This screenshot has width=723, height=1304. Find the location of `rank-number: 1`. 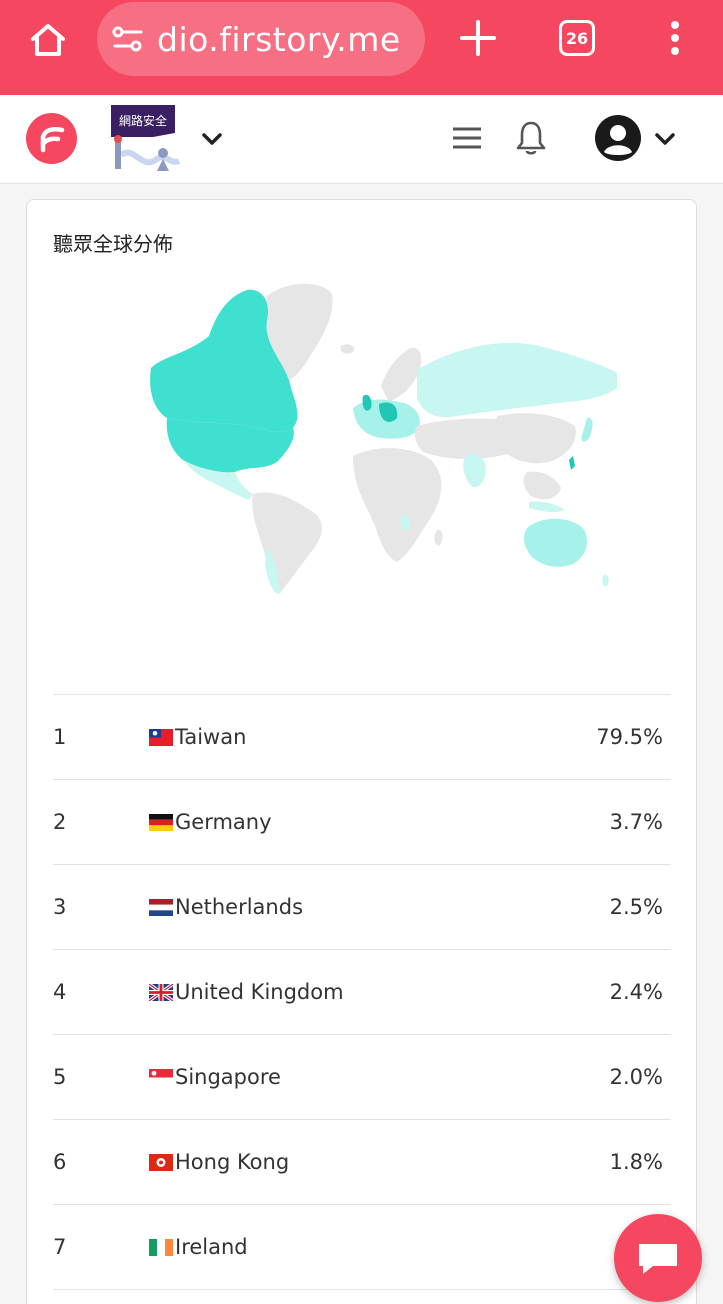

rank-number: 1 is located at coordinates (60, 737).